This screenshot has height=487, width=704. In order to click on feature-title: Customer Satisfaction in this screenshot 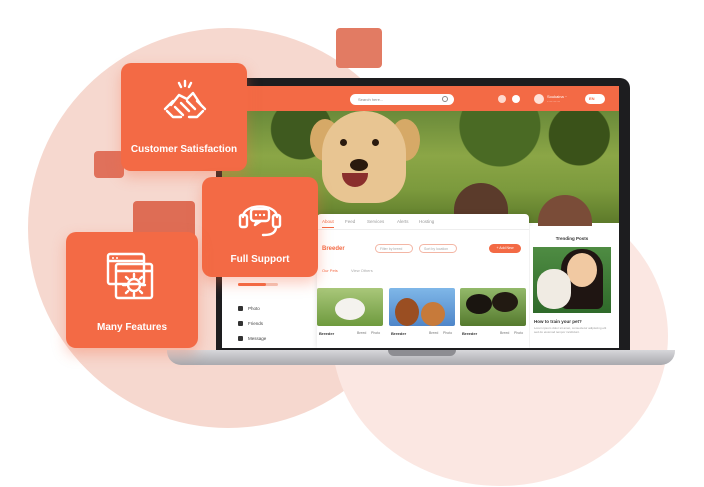, I will do `click(184, 149)`.